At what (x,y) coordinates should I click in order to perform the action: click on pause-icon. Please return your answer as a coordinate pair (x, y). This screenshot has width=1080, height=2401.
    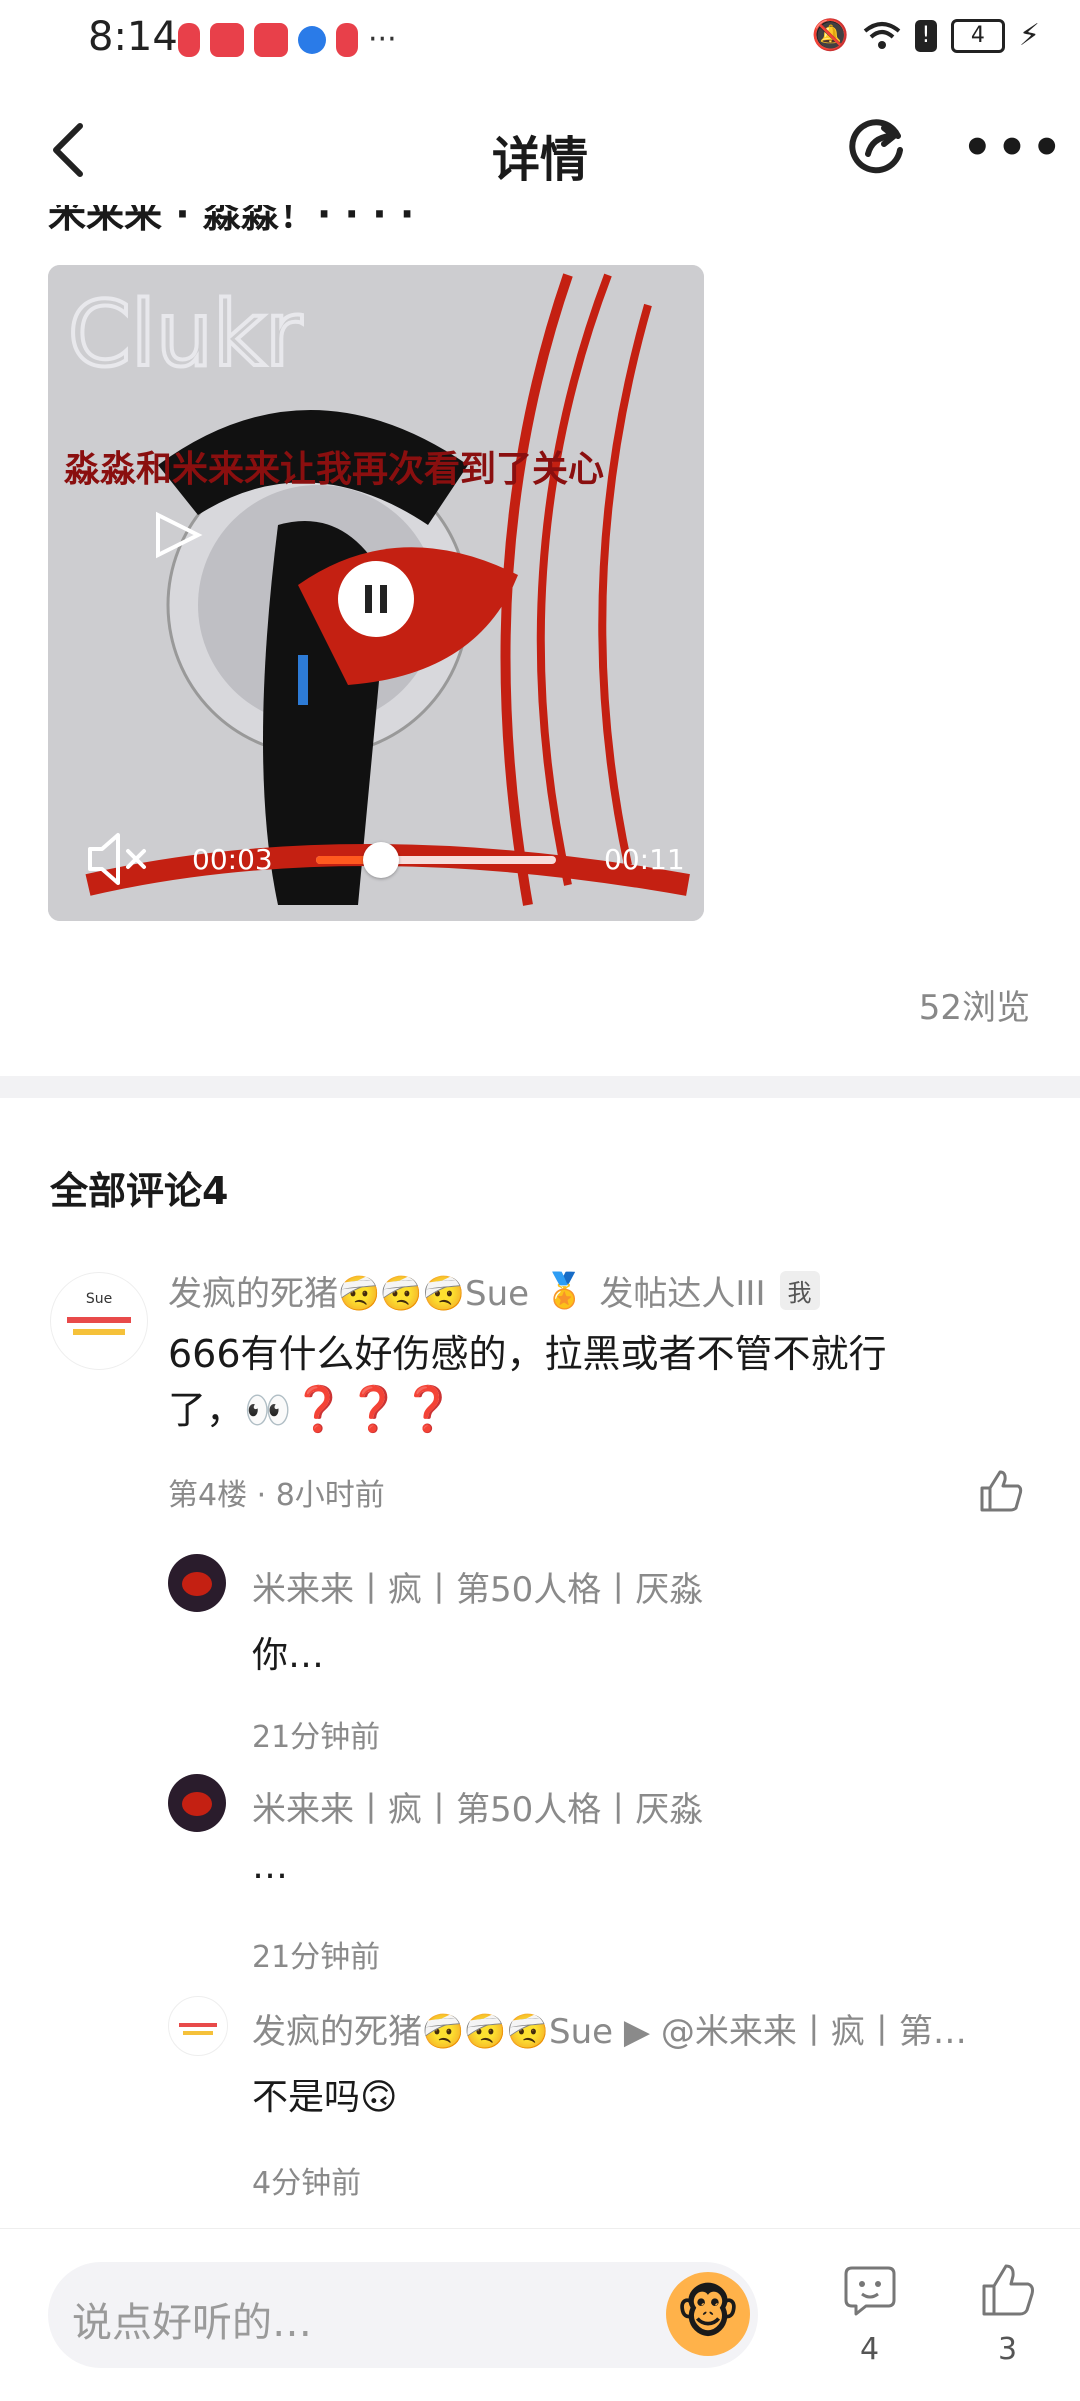
    Looking at the image, I should click on (376, 599).